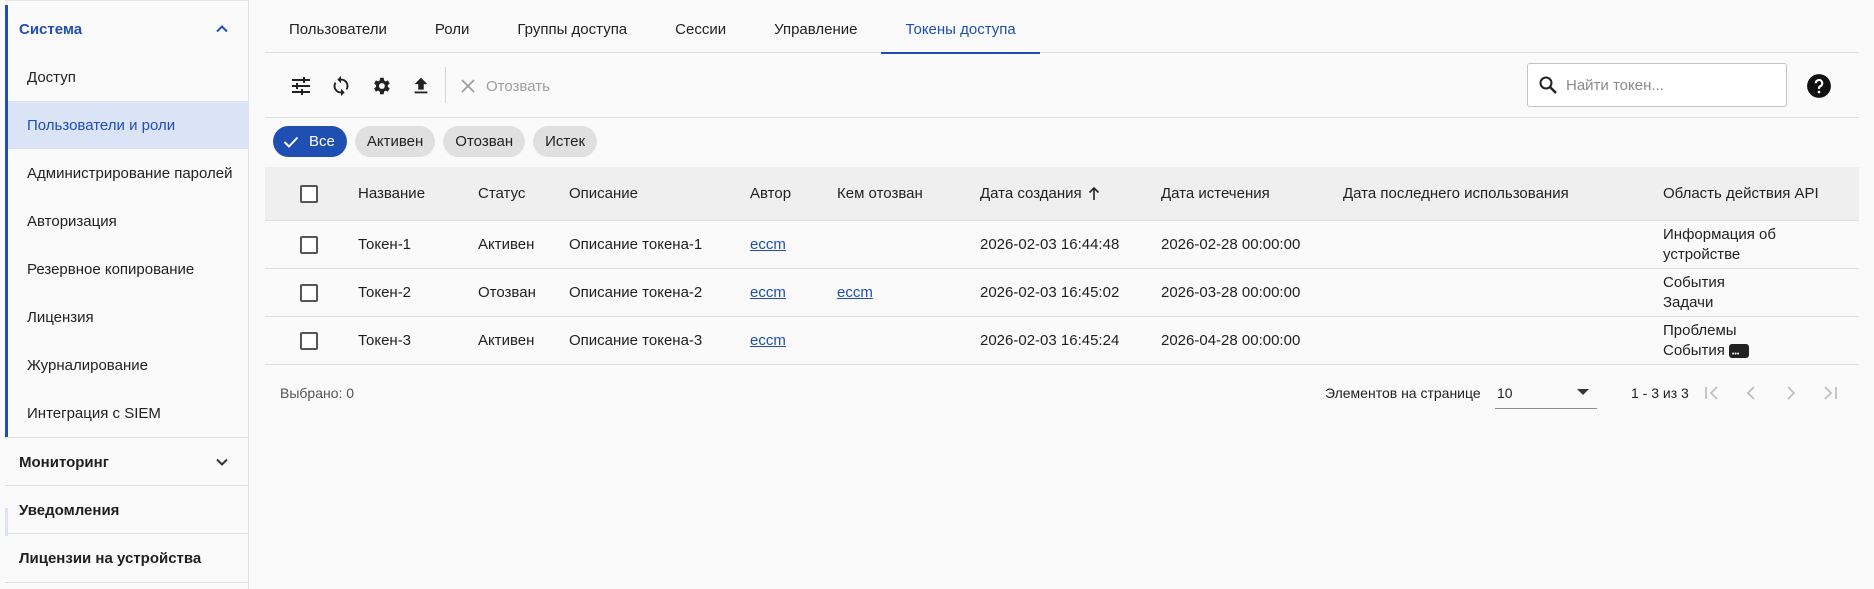  What do you see at coordinates (1040, 193) in the screenshot?
I see `header-created: Дата создания` at bounding box center [1040, 193].